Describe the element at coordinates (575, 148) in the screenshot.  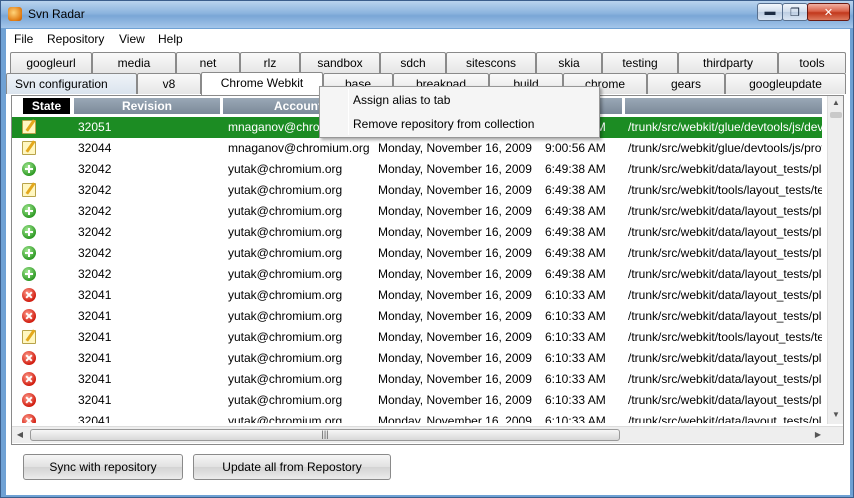
I see `time-cell: 9:00:56 AM` at that location.